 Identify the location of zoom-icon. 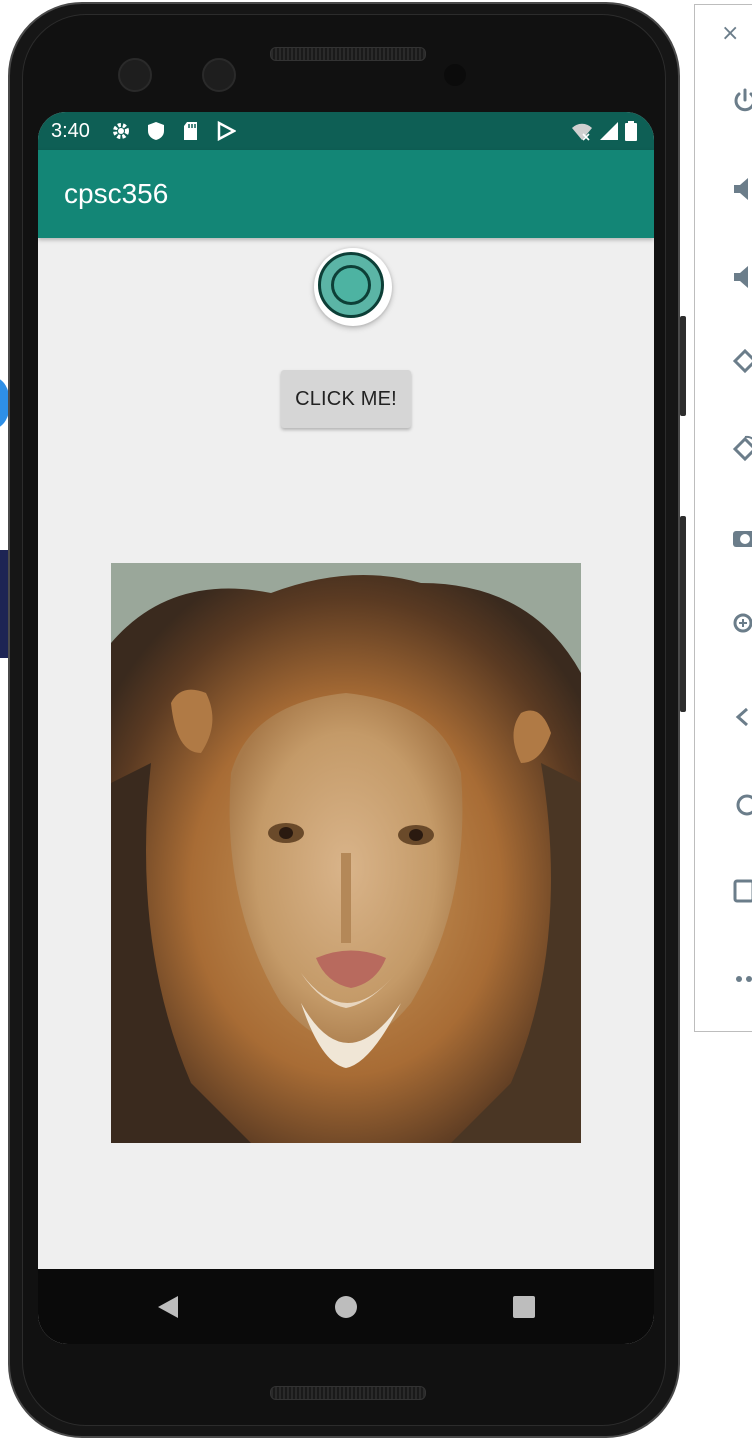
(741, 625).